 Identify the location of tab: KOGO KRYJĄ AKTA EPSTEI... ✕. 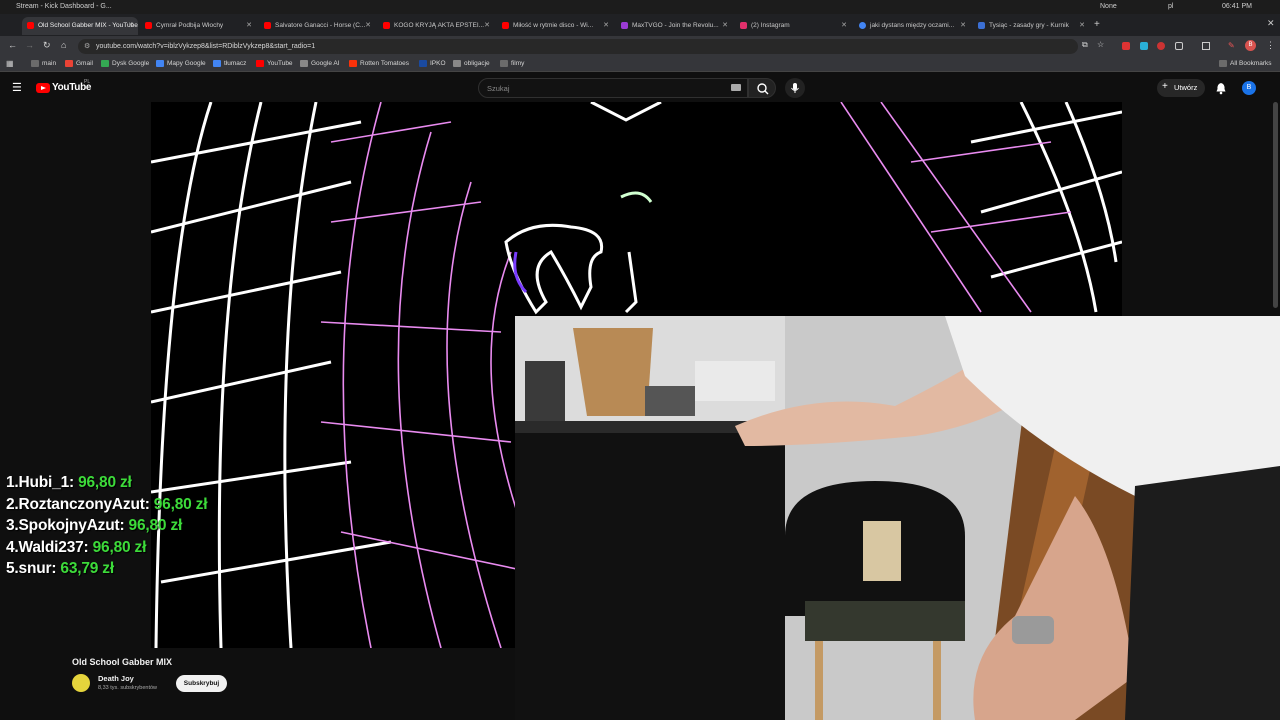
(436, 26).